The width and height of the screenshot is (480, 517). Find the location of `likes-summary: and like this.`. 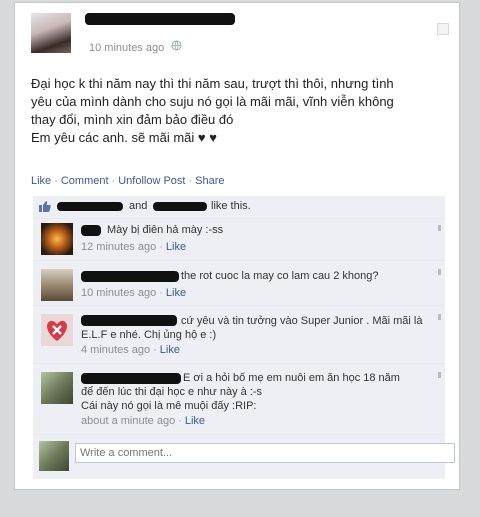

likes-summary: and like this. is located at coordinates (239, 207).